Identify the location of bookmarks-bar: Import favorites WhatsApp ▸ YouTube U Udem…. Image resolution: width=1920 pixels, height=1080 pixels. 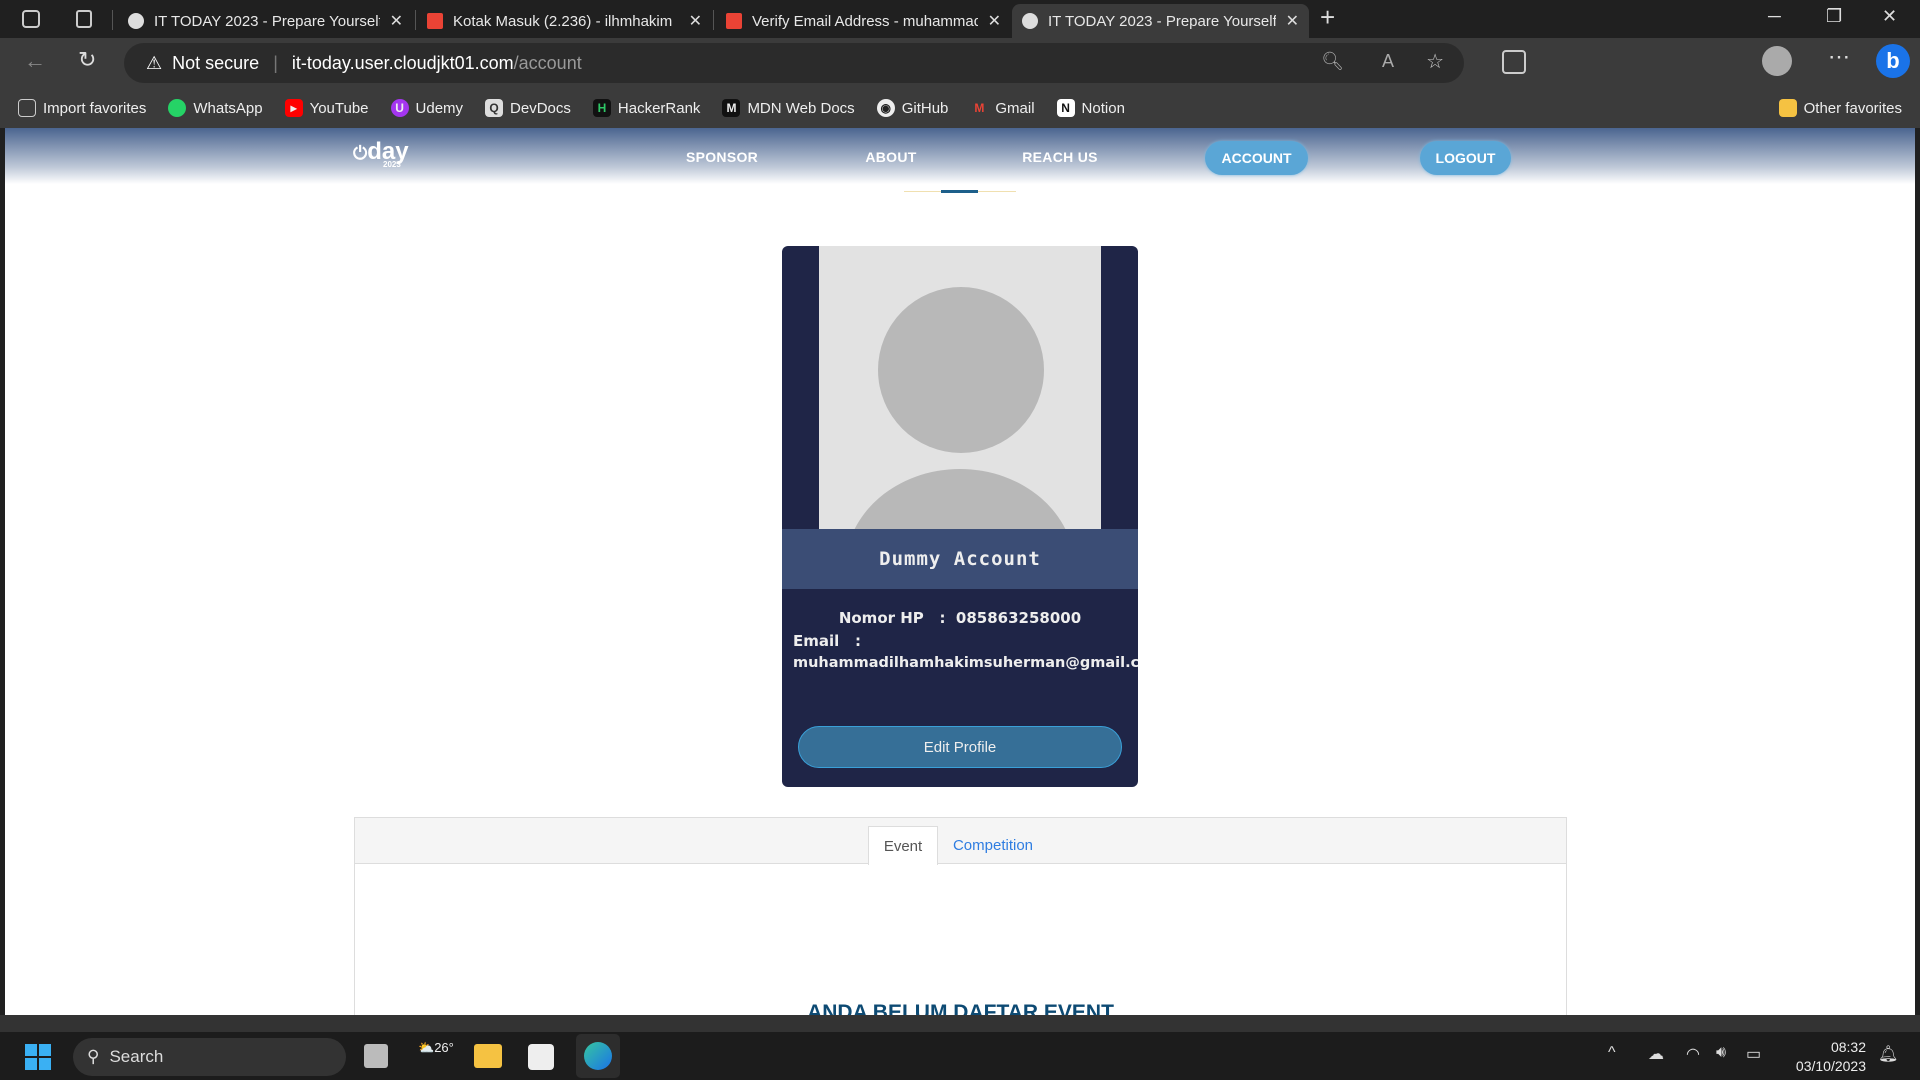
(960, 108).